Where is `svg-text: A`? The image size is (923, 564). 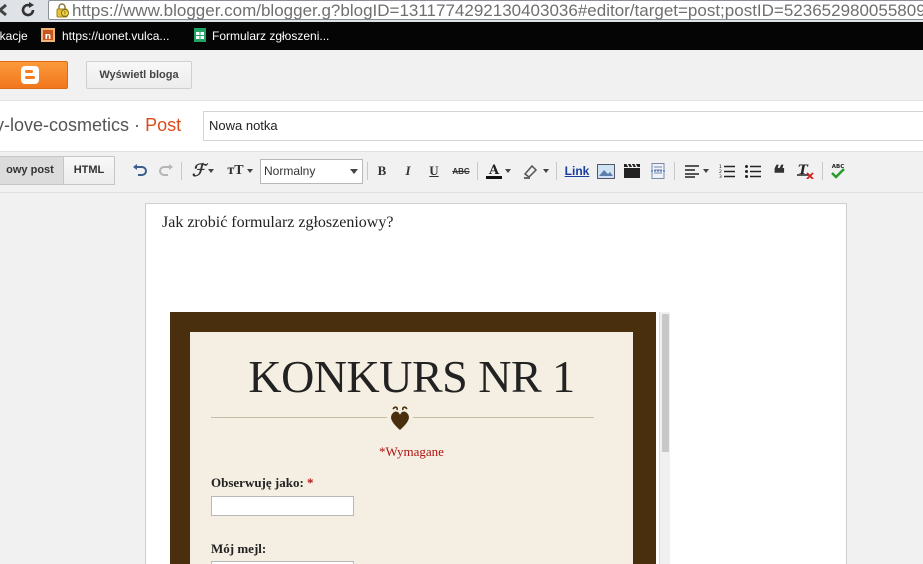
svg-text: A is located at coordinates (493, 170).